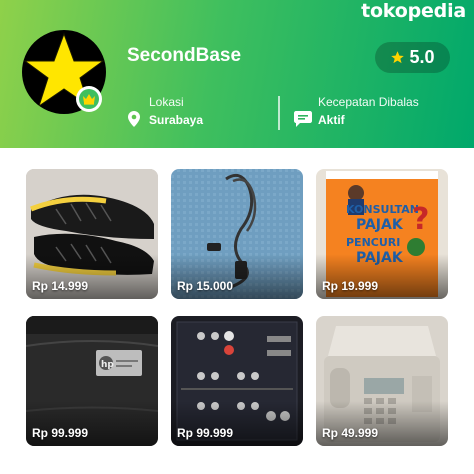 The width and height of the screenshot is (474, 474). Describe the element at coordinates (413, 11) in the screenshot. I see `tokopedia-logo: tokopedia` at that location.